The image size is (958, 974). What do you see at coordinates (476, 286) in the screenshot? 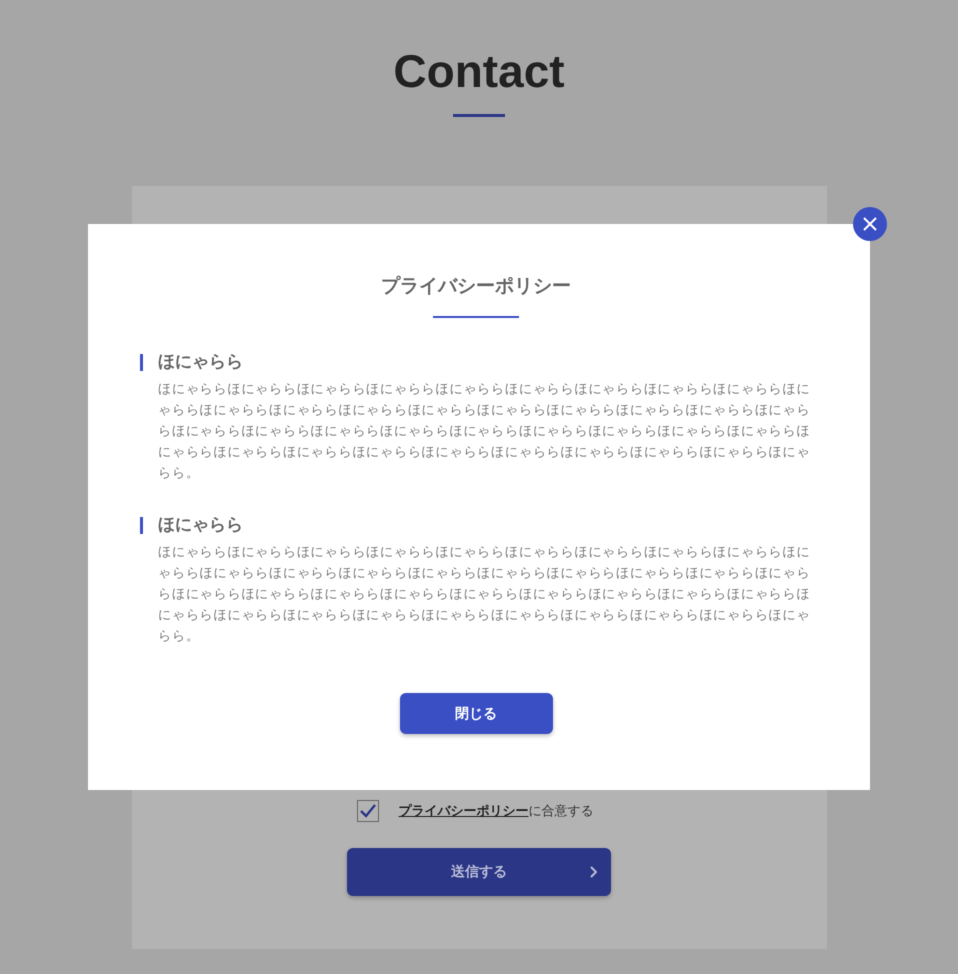
I see `modal-title: プライバシーポリシー` at bounding box center [476, 286].